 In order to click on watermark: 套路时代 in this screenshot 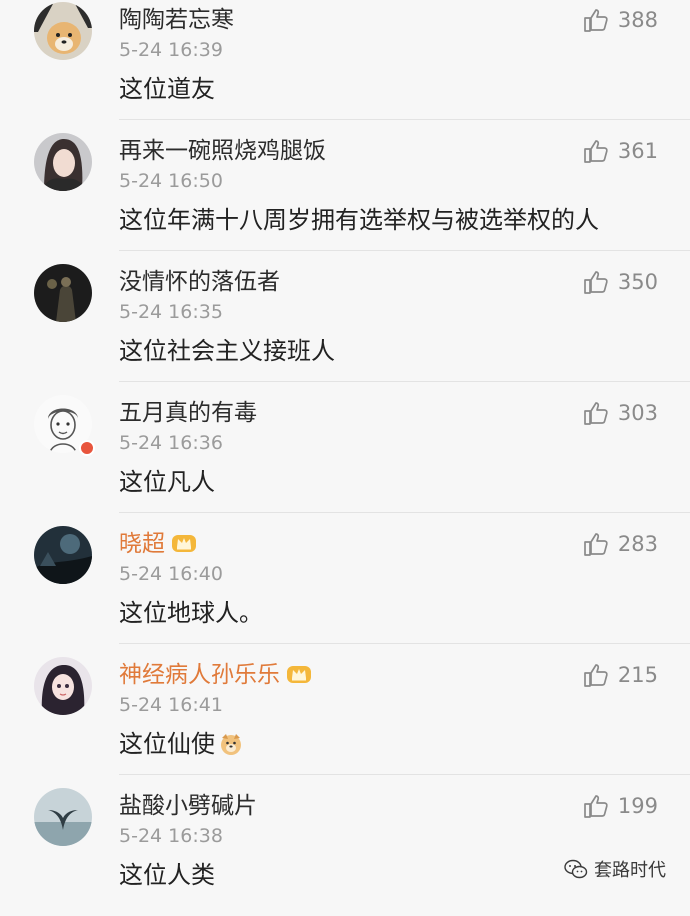, I will do `click(615, 869)`.